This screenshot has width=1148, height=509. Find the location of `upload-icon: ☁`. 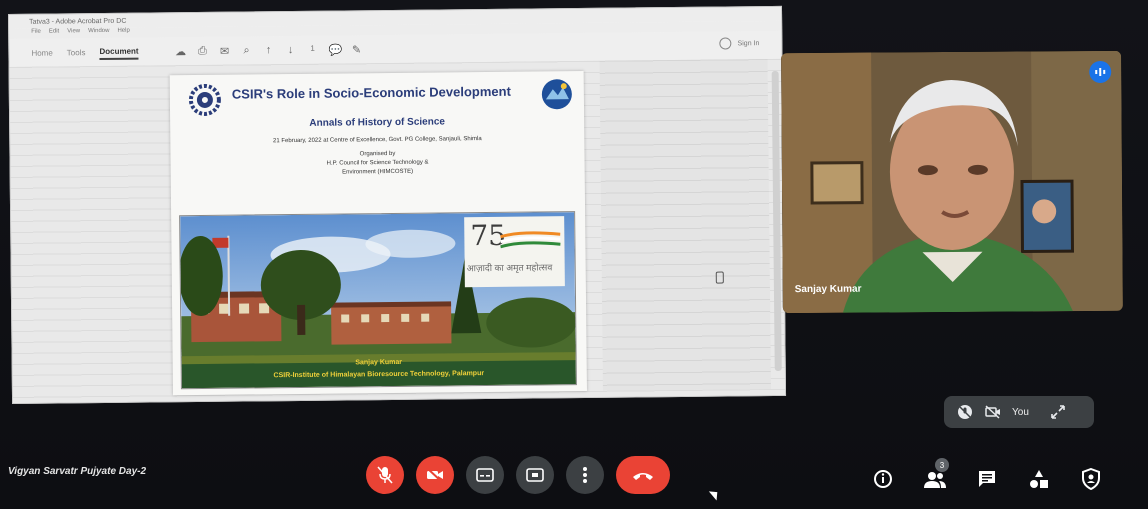

upload-icon: ☁ is located at coordinates (180, 51).